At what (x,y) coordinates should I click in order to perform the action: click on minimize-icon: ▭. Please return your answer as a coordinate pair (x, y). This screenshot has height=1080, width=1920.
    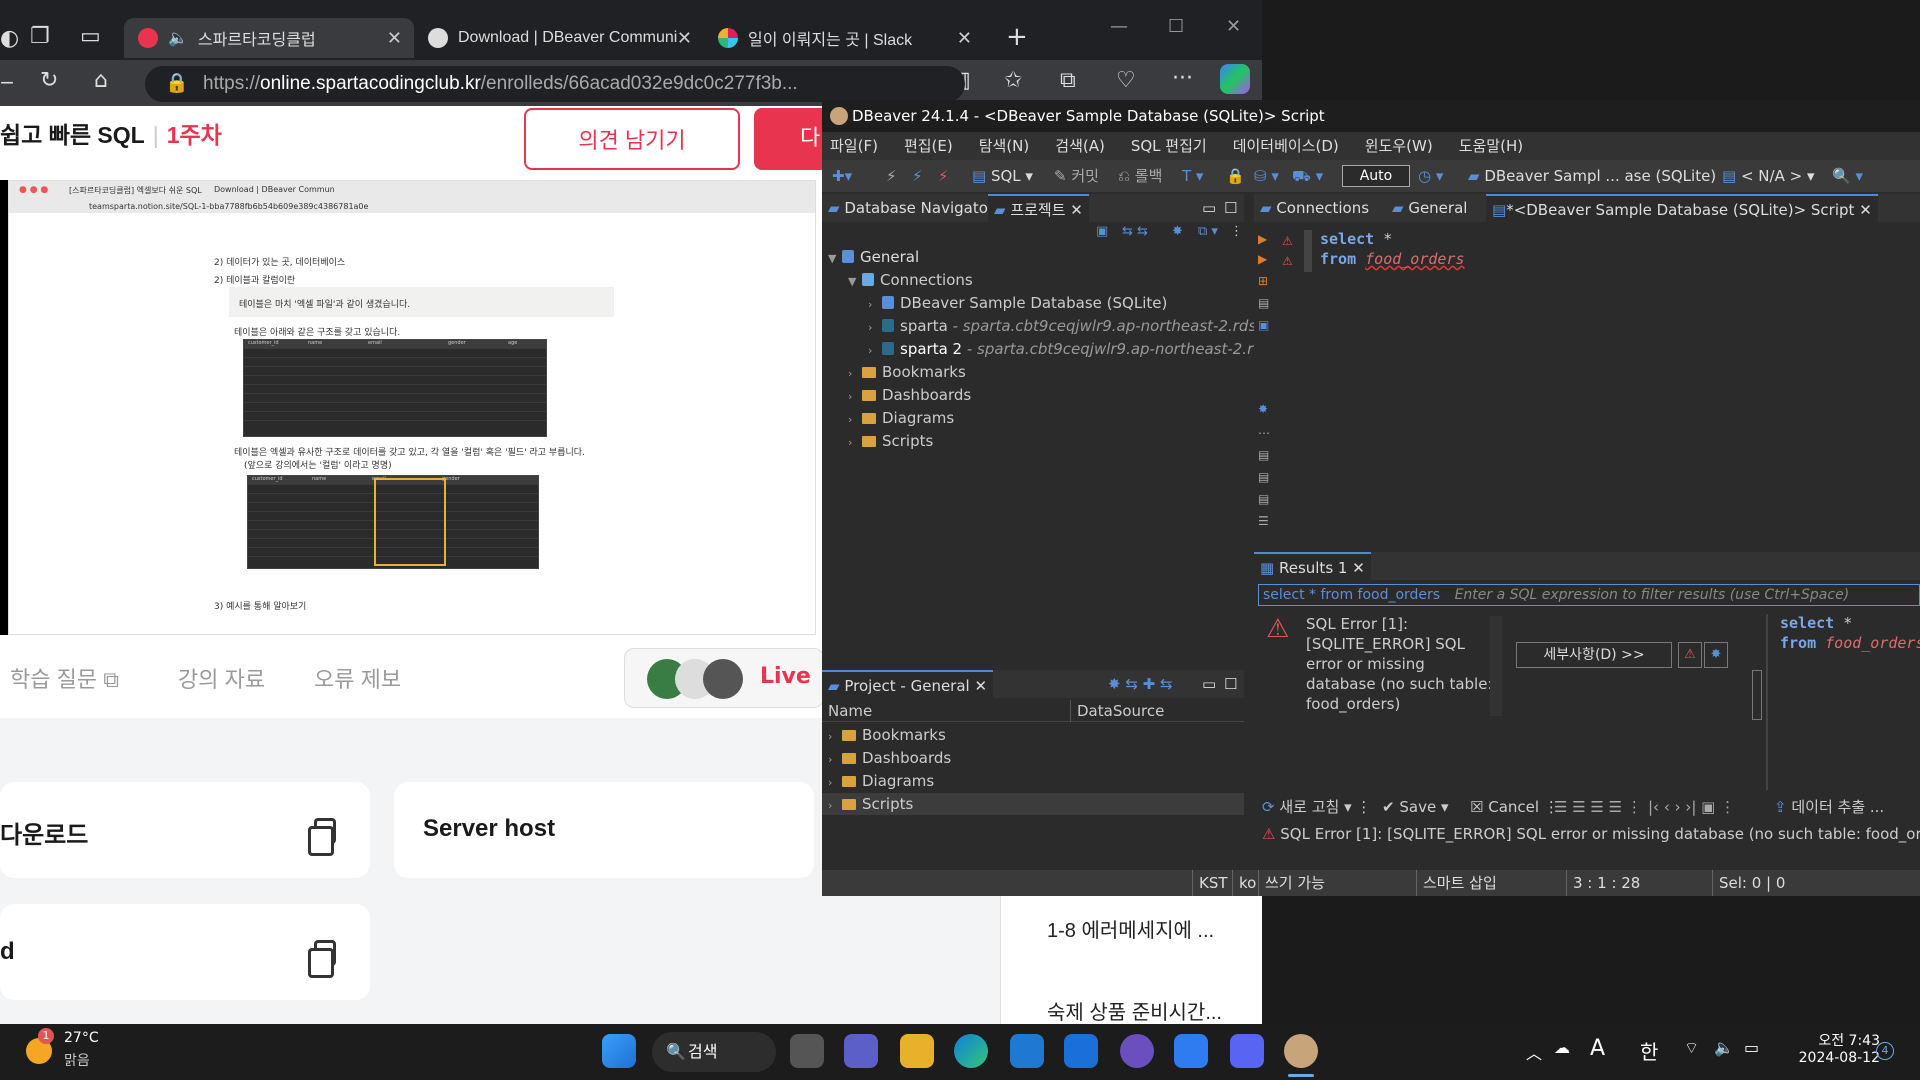
    Looking at the image, I should click on (1209, 684).